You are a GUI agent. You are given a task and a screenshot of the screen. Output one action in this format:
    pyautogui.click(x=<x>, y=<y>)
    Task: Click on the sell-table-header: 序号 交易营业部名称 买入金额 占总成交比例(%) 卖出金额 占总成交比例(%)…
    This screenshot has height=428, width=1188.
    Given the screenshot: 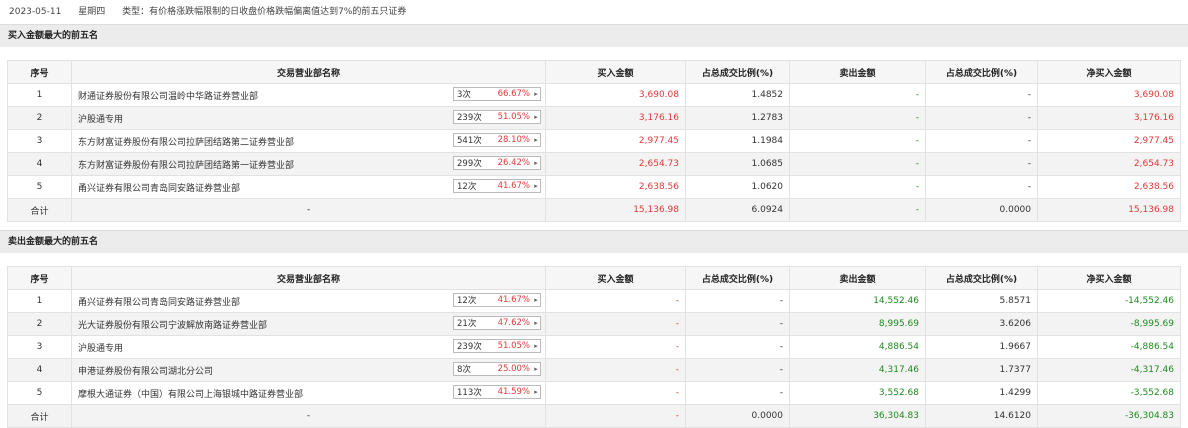 What is the action you would take?
    pyautogui.click(x=594, y=278)
    